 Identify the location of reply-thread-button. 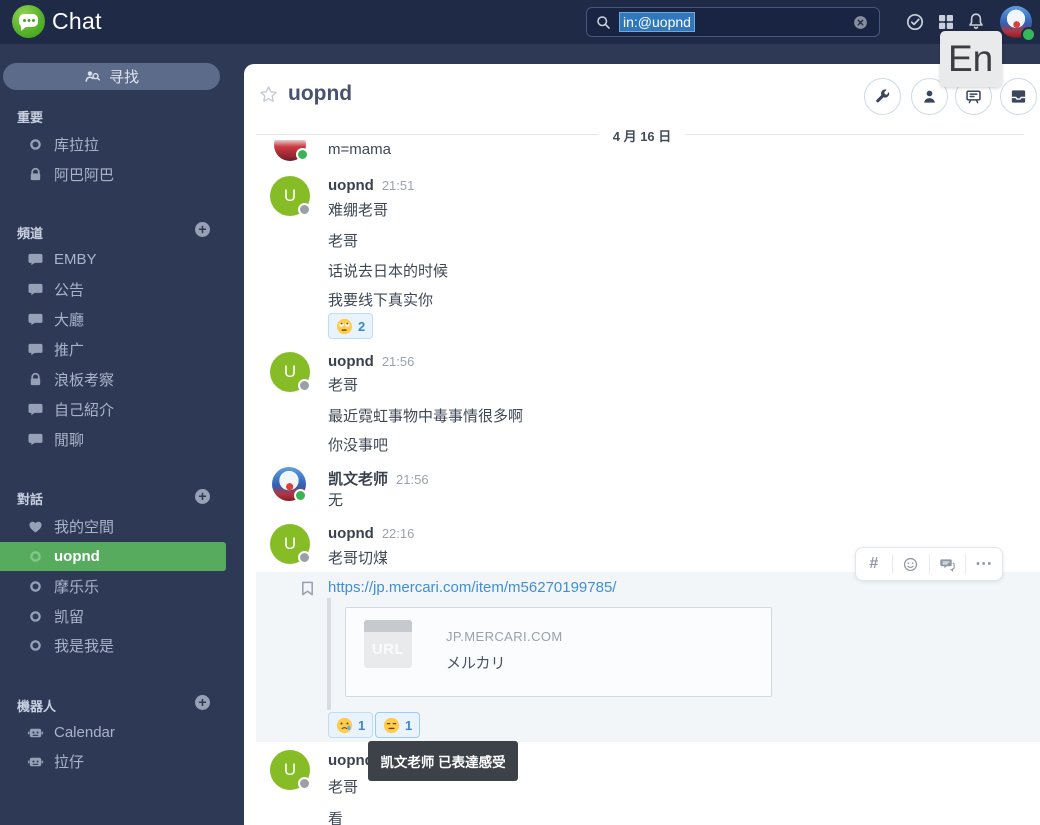
(947, 564).